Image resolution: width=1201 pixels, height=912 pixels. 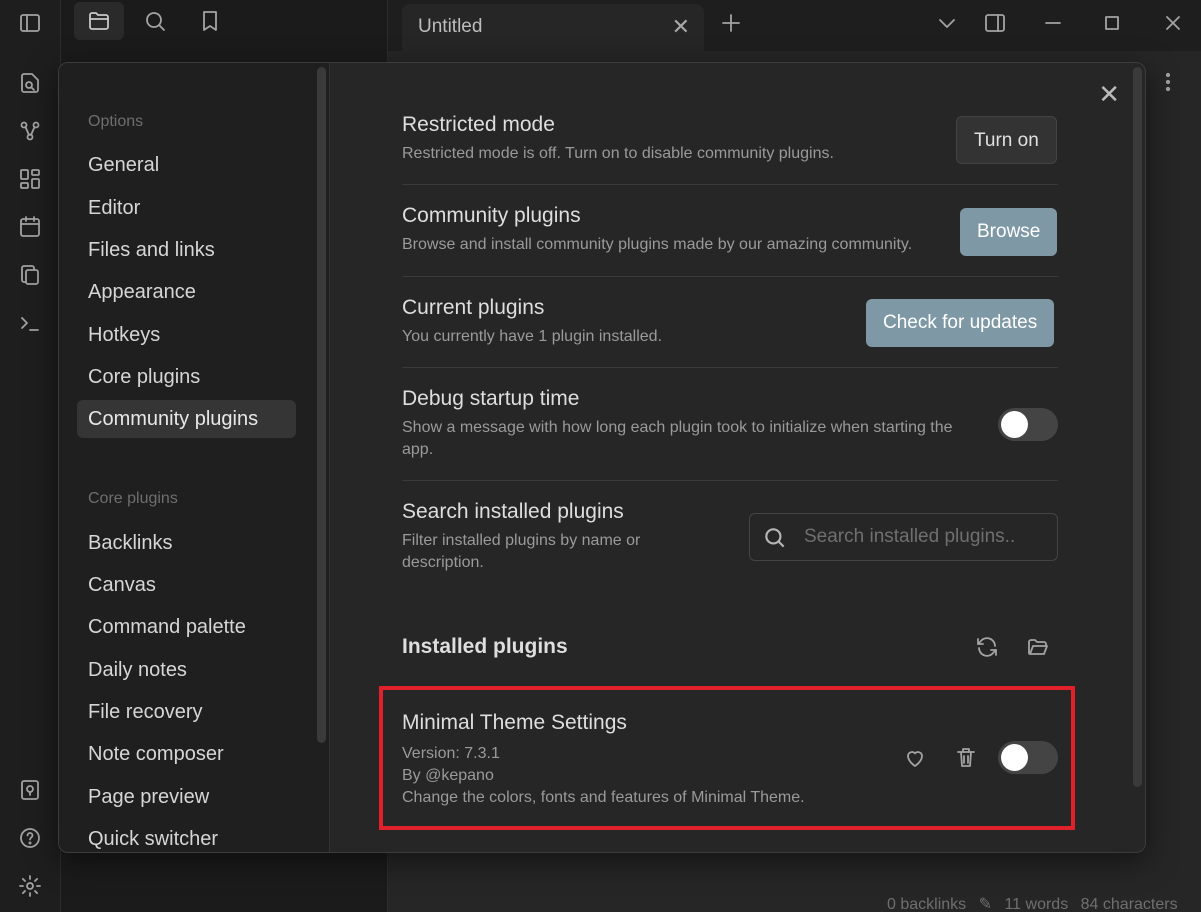 I want to click on pencil-icon: ✎, so click(x=985, y=904).